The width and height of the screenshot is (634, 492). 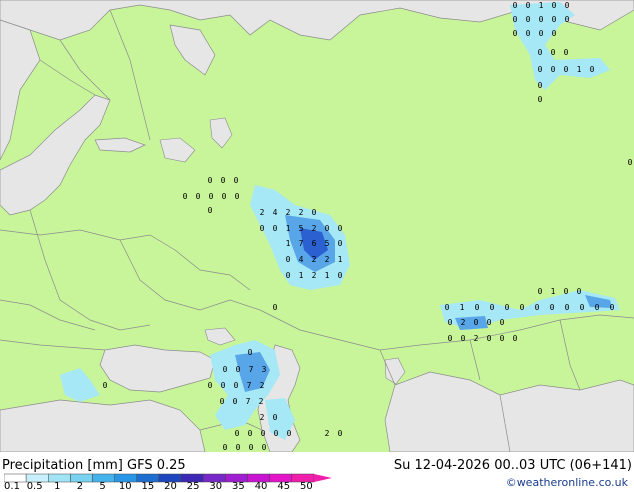 I want to click on color-scale-label: 20, so click(x=170, y=486).